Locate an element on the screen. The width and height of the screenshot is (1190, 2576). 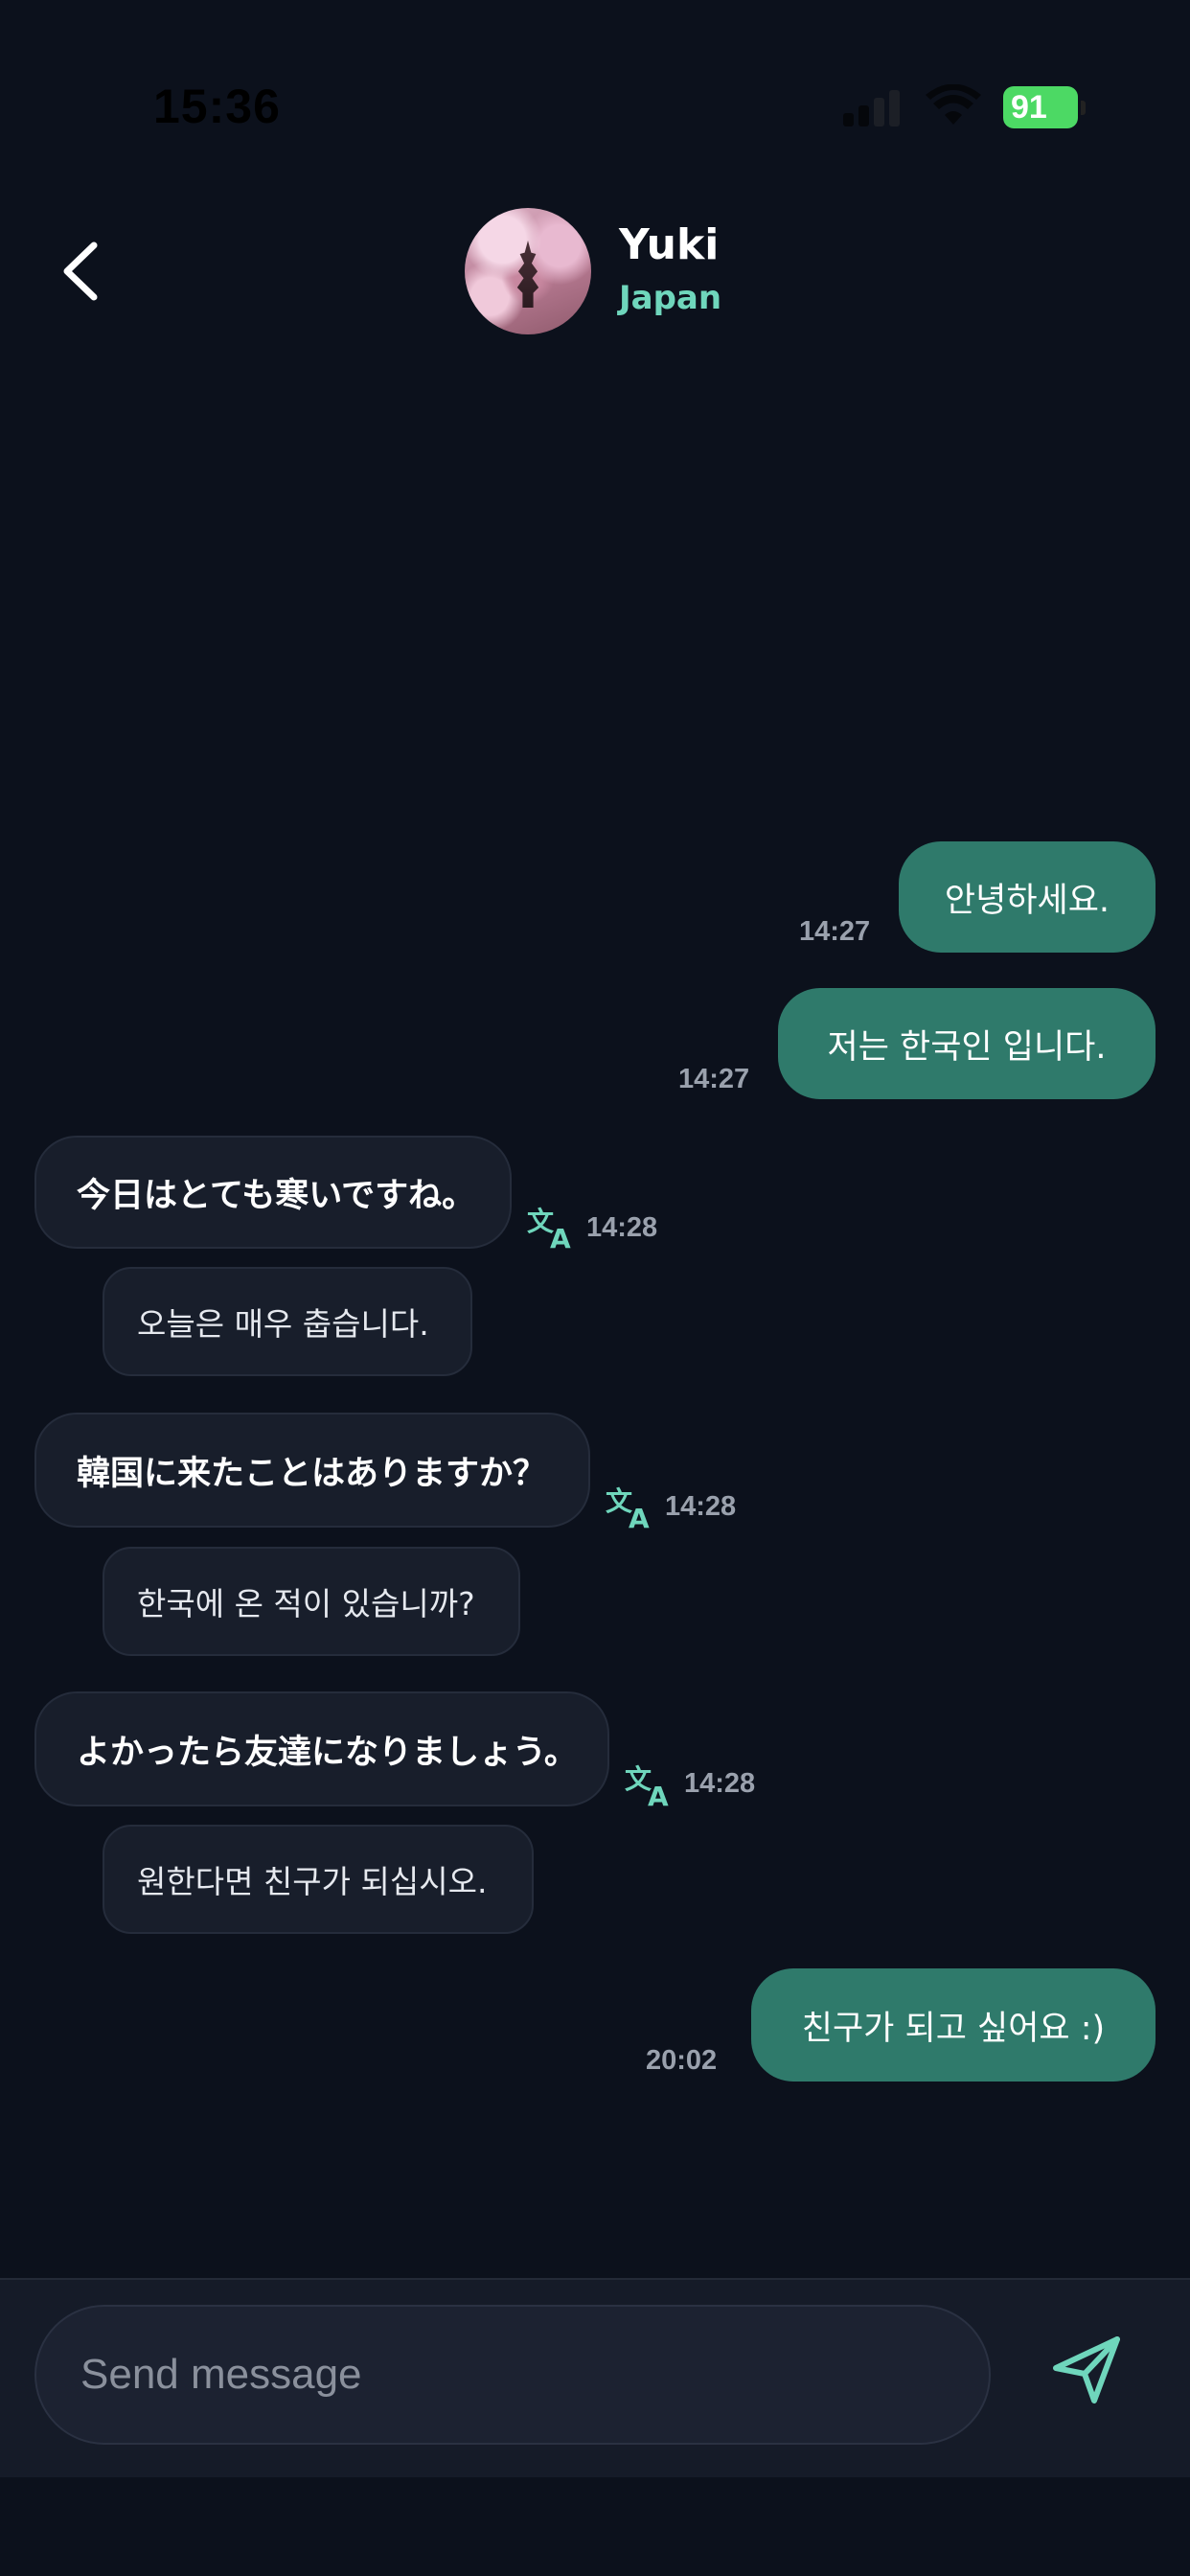
message-time: 20:02 is located at coordinates (682, 2060).